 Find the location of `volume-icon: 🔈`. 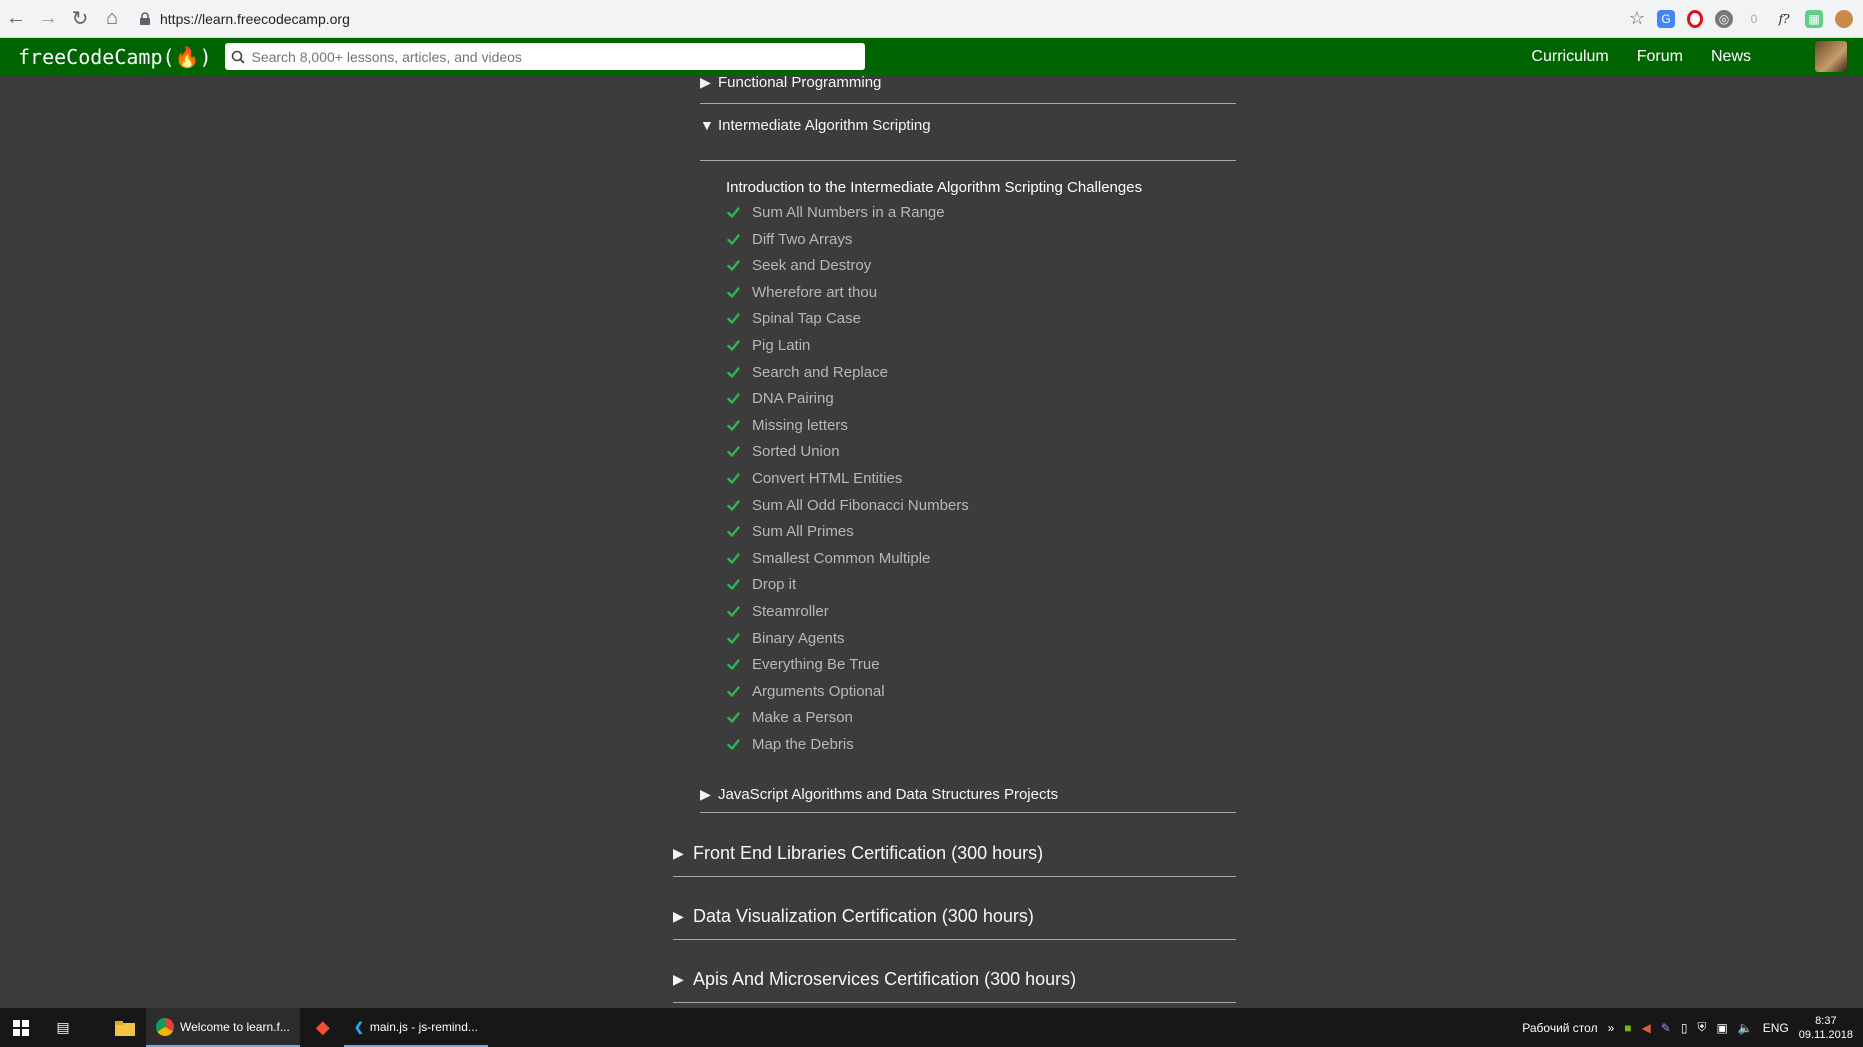

volume-icon: 🔈 is located at coordinates (1745, 1028).